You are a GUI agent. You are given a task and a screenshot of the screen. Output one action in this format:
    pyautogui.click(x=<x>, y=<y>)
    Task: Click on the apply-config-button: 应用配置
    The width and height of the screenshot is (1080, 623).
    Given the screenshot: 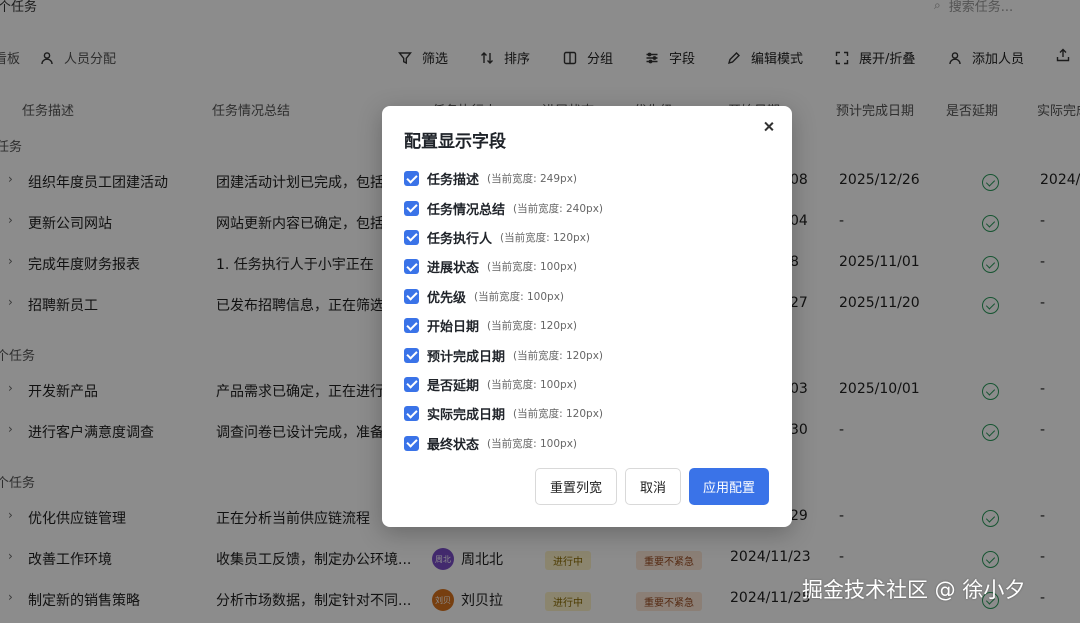 What is the action you would take?
    pyautogui.click(x=729, y=486)
    